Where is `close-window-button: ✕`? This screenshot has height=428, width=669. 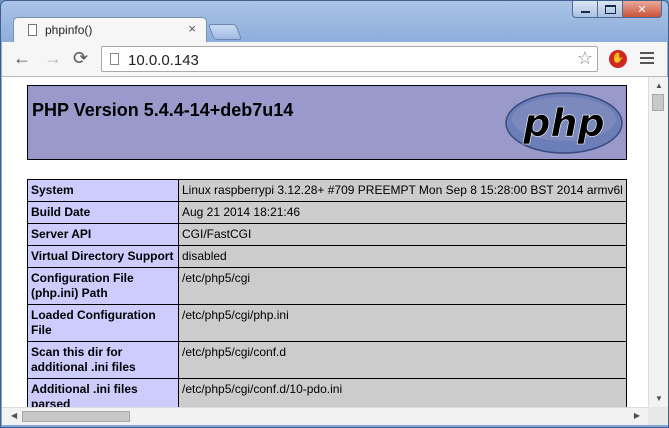 close-window-button: ✕ is located at coordinates (642, 9).